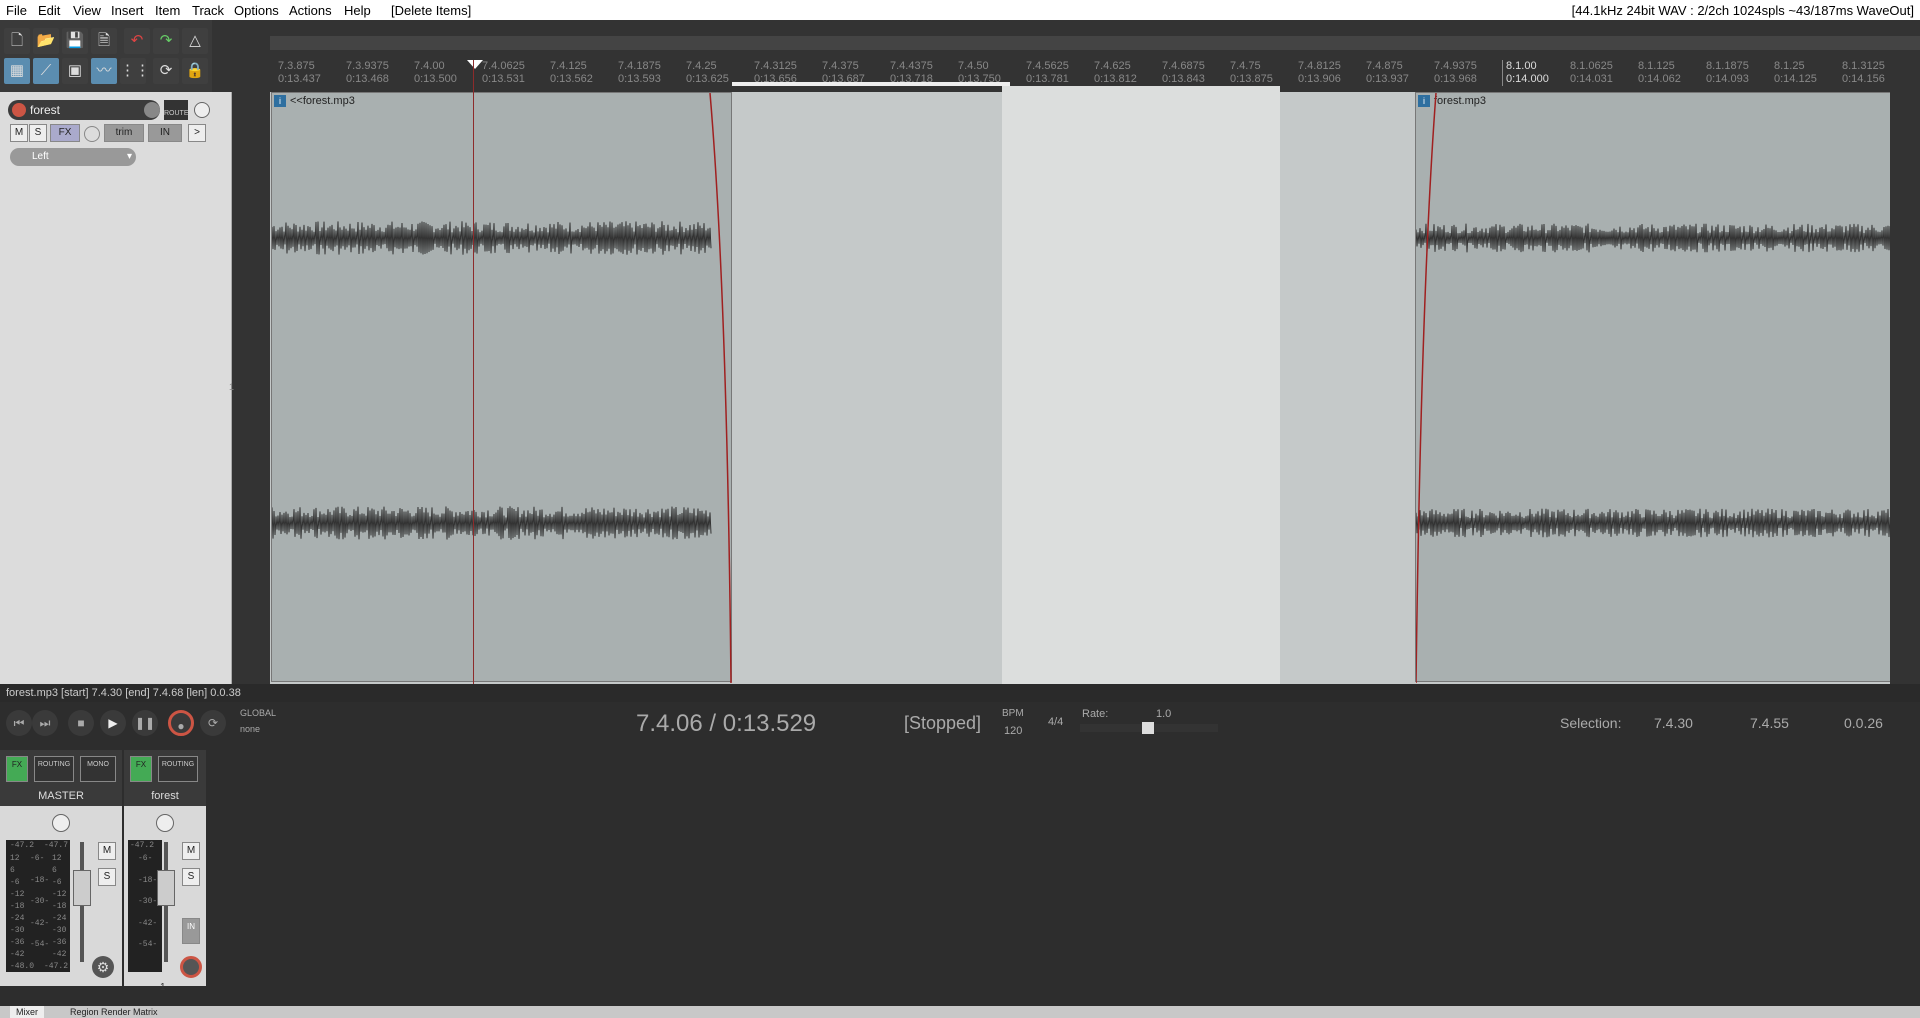 This screenshot has width=1920, height=1018. I want to click on strip-meter: -47.2 -6- -18- -30- -42- -54-, so click(145, 906).